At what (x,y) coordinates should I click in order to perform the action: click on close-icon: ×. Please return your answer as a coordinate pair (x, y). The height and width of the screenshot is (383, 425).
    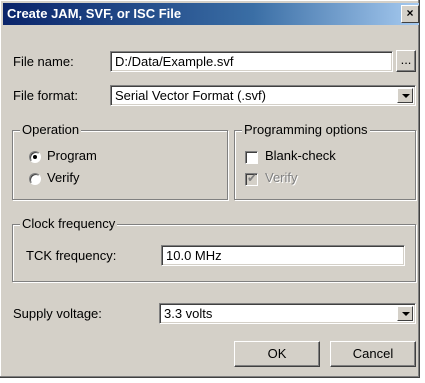
    Looking at the image, I should click on (410, 13).